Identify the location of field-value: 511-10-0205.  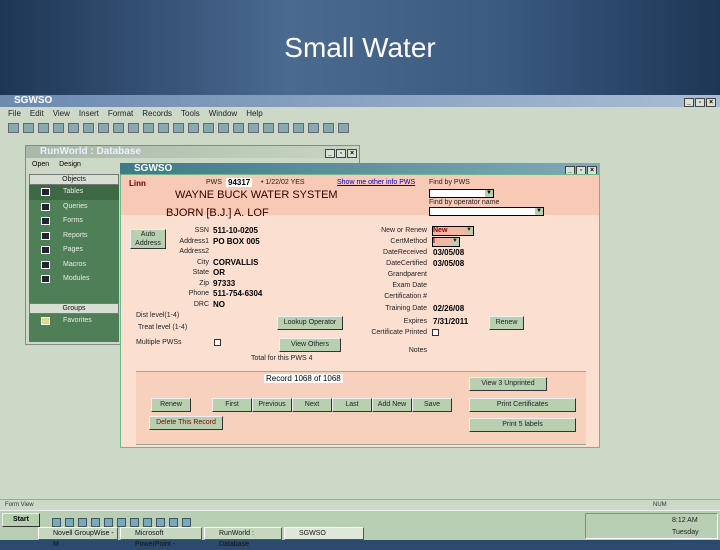
(235, 230).